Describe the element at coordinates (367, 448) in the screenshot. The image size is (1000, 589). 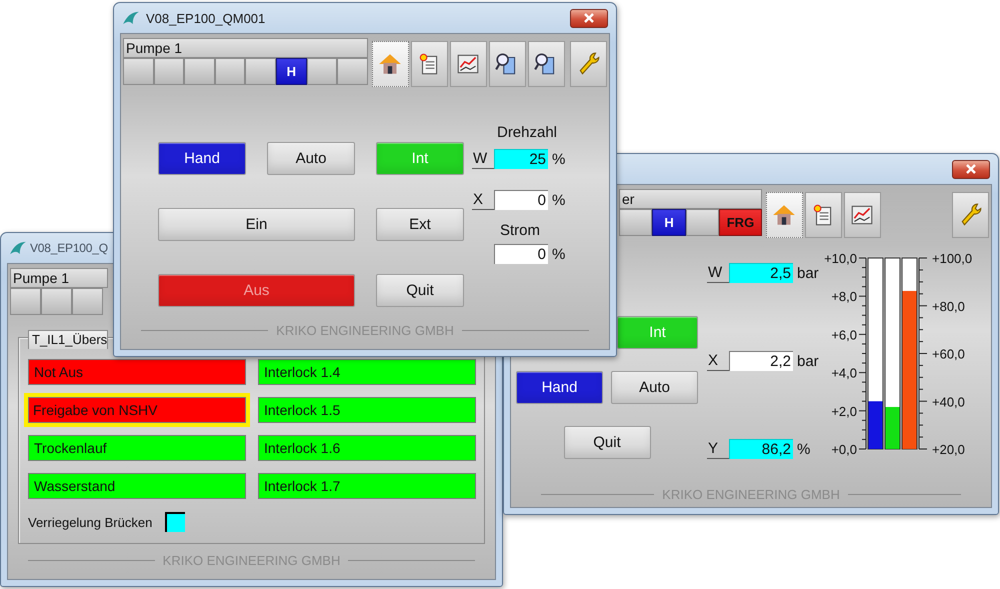
I see `interlock-indicator: Interlock 1.6` at that location.